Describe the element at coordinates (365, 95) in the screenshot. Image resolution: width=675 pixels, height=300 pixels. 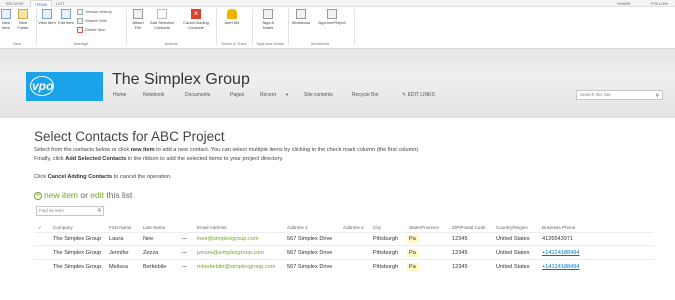
I see `nav-recycle-bin: Recycle Bin` at that location.